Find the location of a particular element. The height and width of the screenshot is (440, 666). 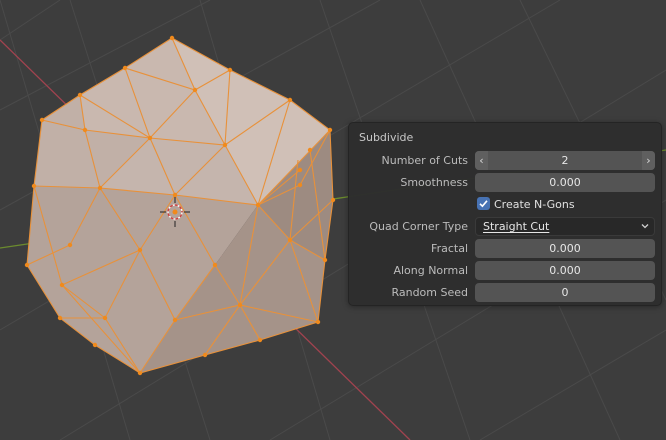

smoothness-row: Smoothness 0.000 is located at coordinates (506, 183).